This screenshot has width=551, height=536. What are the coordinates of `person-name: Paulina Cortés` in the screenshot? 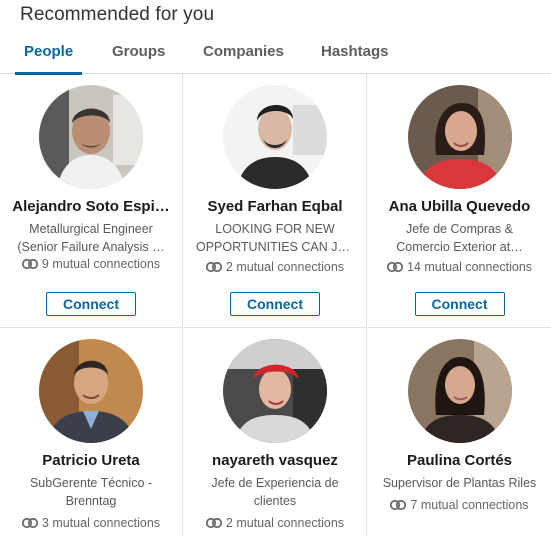 It's located at (459, 460).